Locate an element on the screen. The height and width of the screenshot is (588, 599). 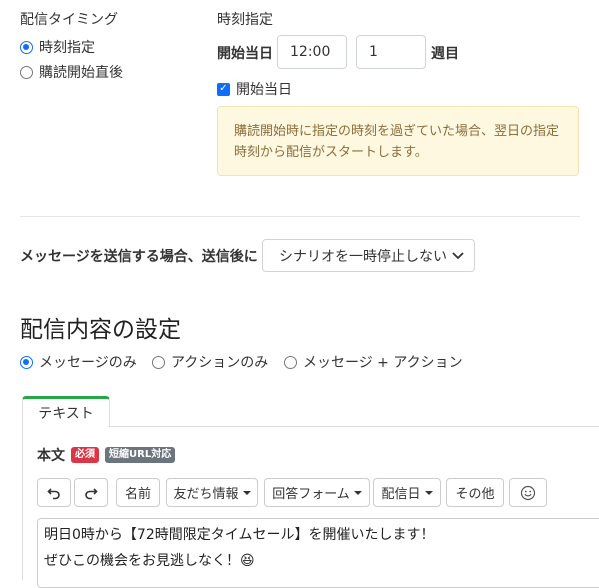
checkbox-checked-icon: ✓ is located at coordinates (223, 89).